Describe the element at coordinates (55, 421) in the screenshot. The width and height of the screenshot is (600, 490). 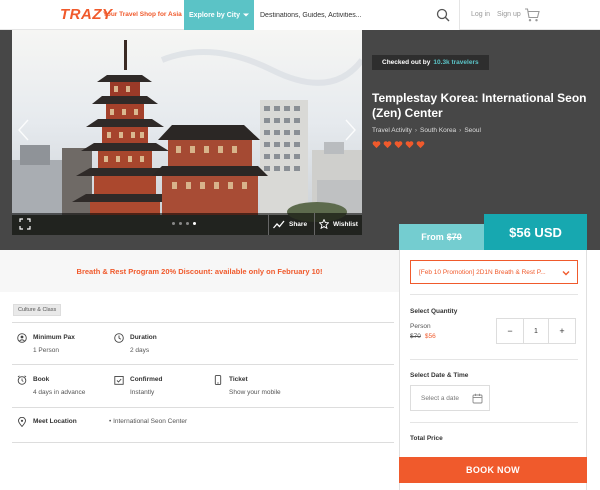
I see `meet-location-label: Meet Location` at that location.